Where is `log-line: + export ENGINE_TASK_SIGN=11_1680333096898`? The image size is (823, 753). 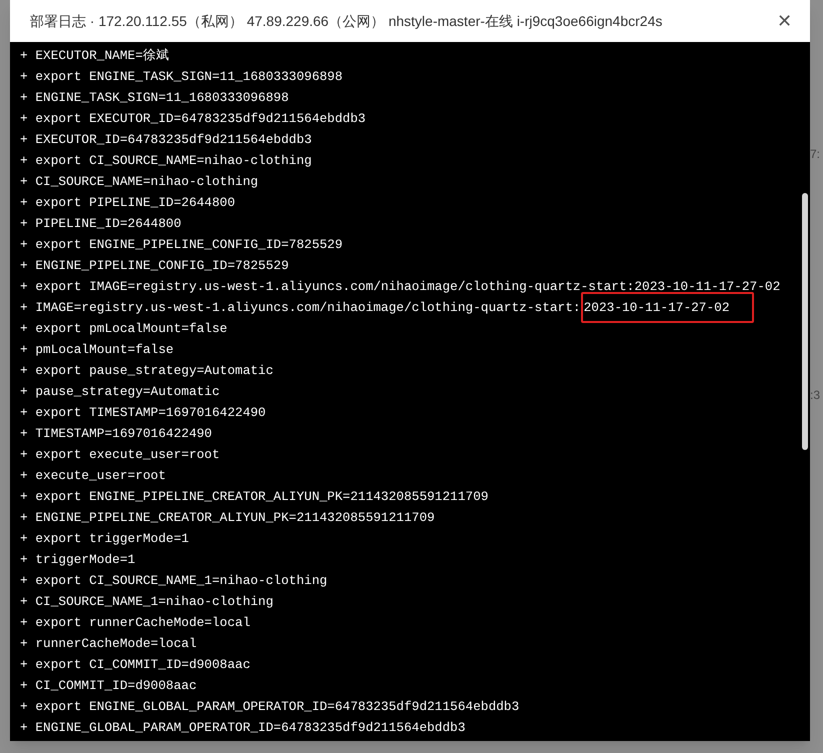 log-line: + export ENGINE_TASK_SIGN=11_1680333096898 is located at coordinates (181, 77).